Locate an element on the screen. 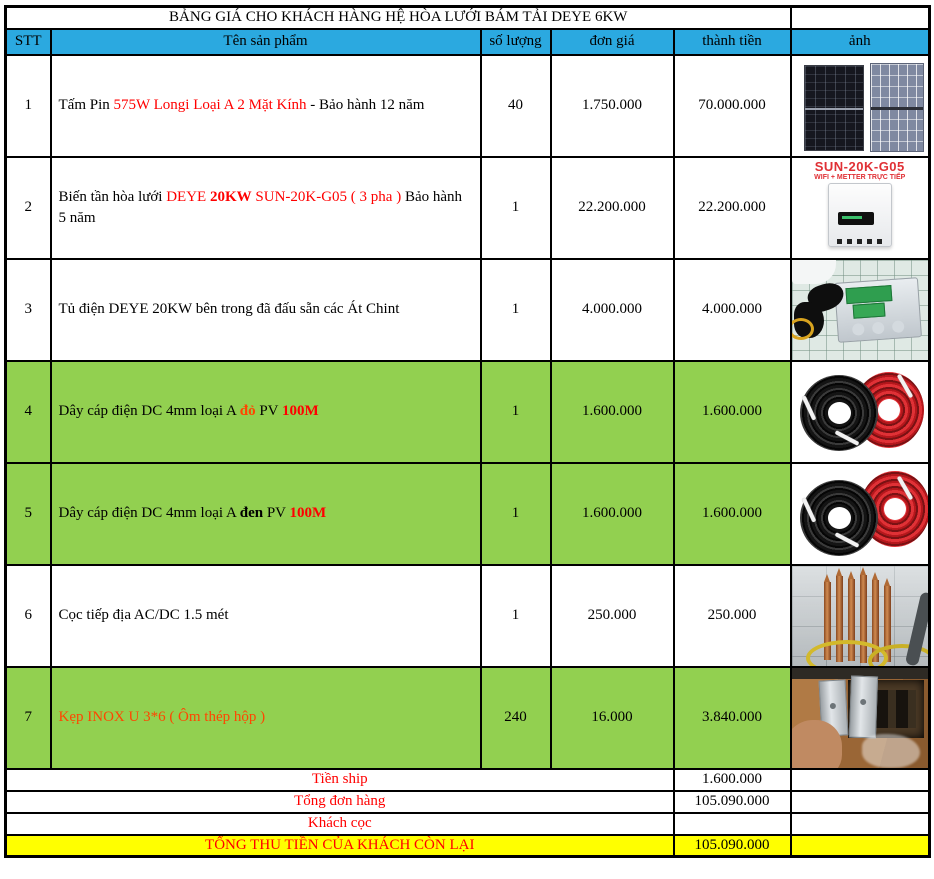 This screenshot has height=879, width=934. summary-total is located at coordinates (732, 823).